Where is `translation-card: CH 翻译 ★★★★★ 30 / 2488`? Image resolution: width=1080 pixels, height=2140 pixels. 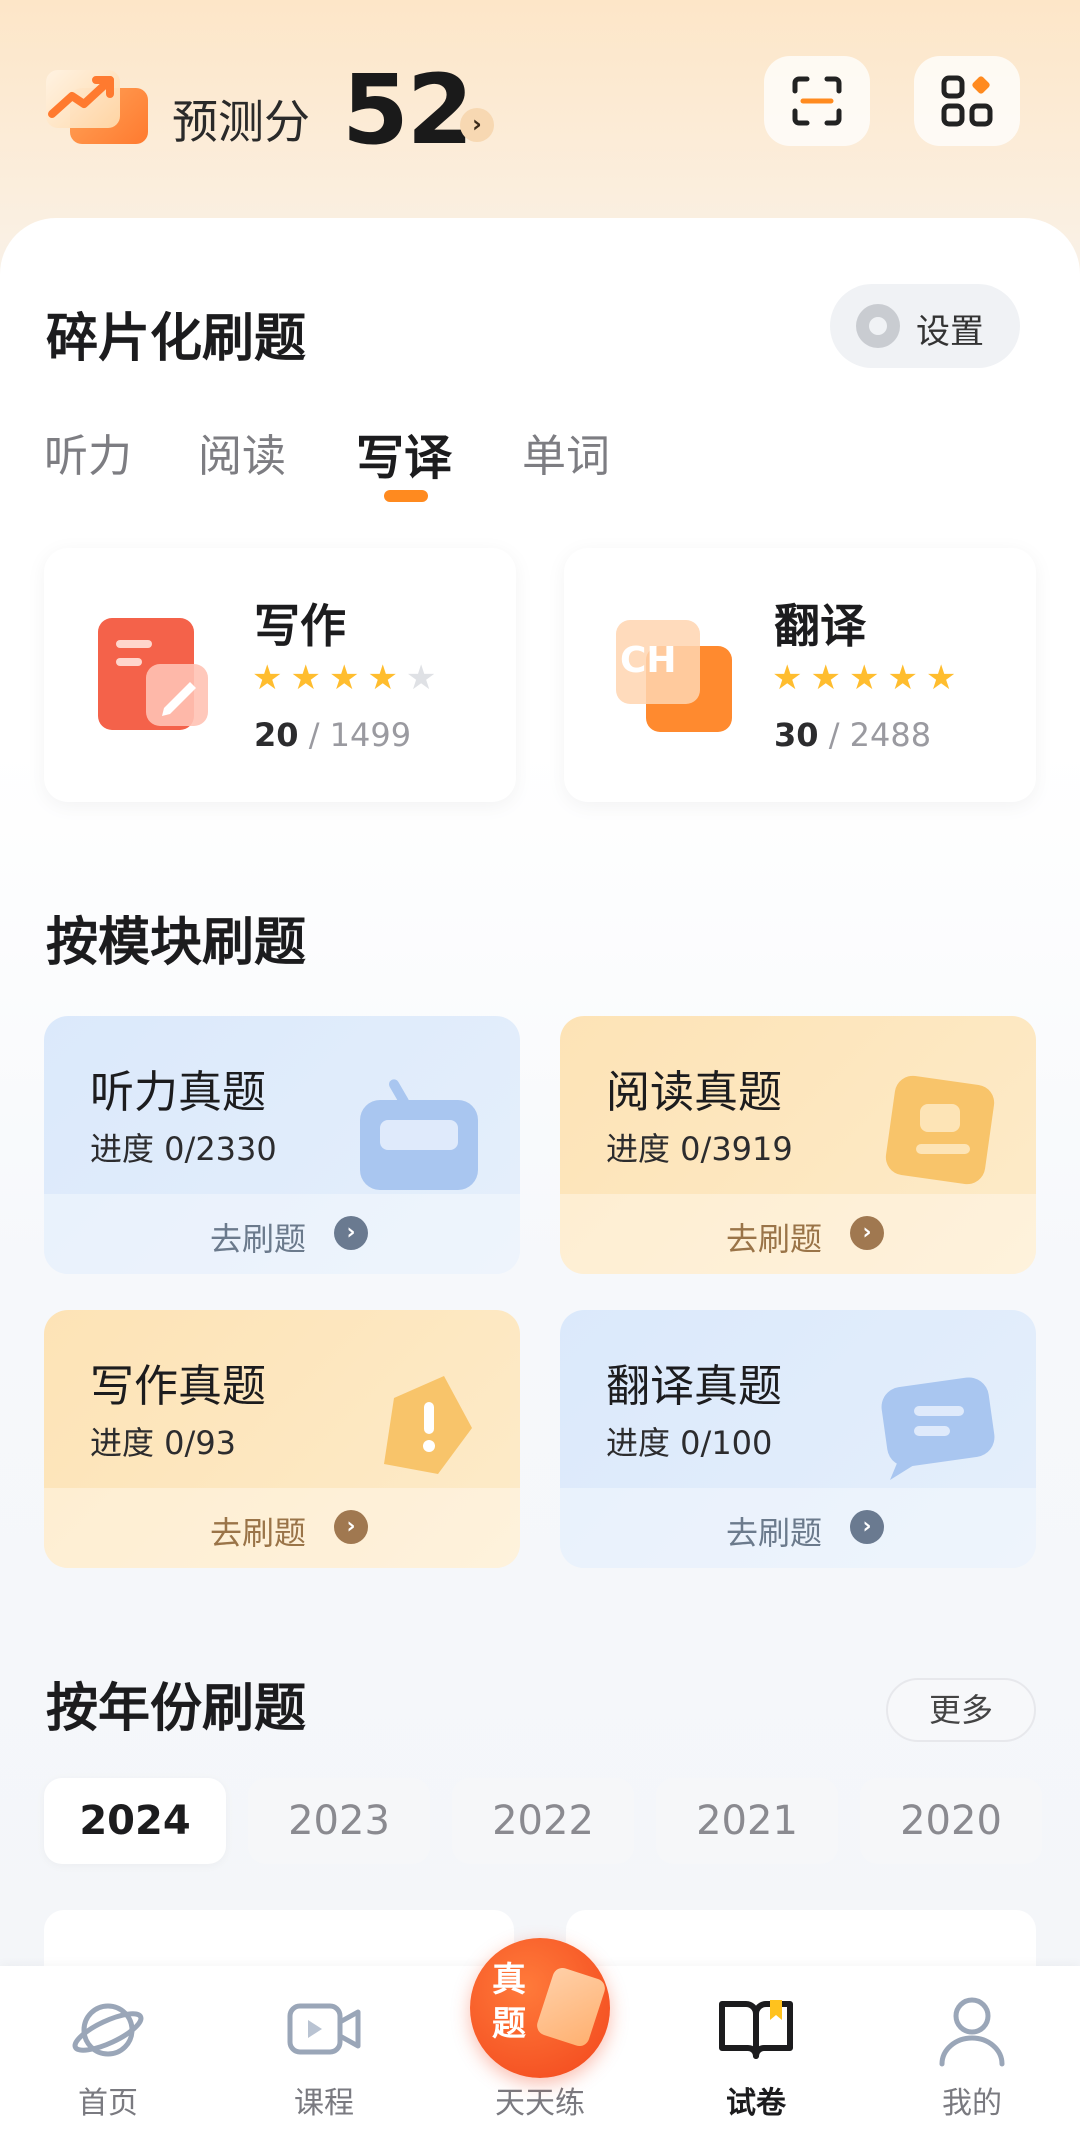 translation-card: CH 翻译 ★★★★★ 30 / 2488 is located at coordinates (800, 675).